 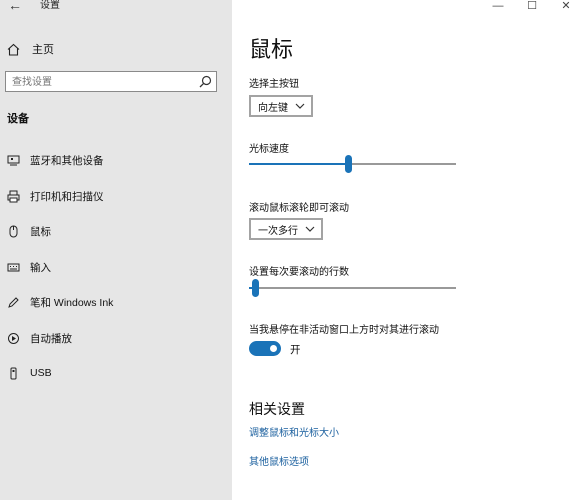 I want to click on cursor-speed-label: 光标速度, so click(x=269, y=149).